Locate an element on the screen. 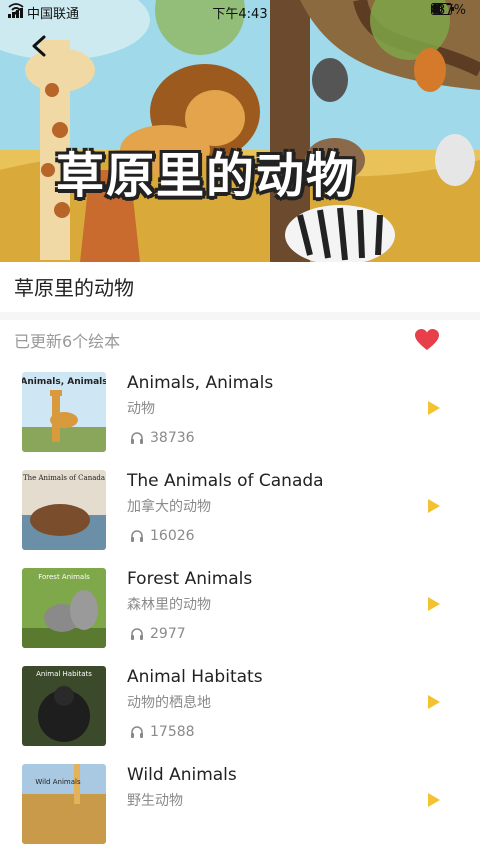 This screenshot has height=846, width=480. play-count: 2977 is located at coordinates (158, 634).